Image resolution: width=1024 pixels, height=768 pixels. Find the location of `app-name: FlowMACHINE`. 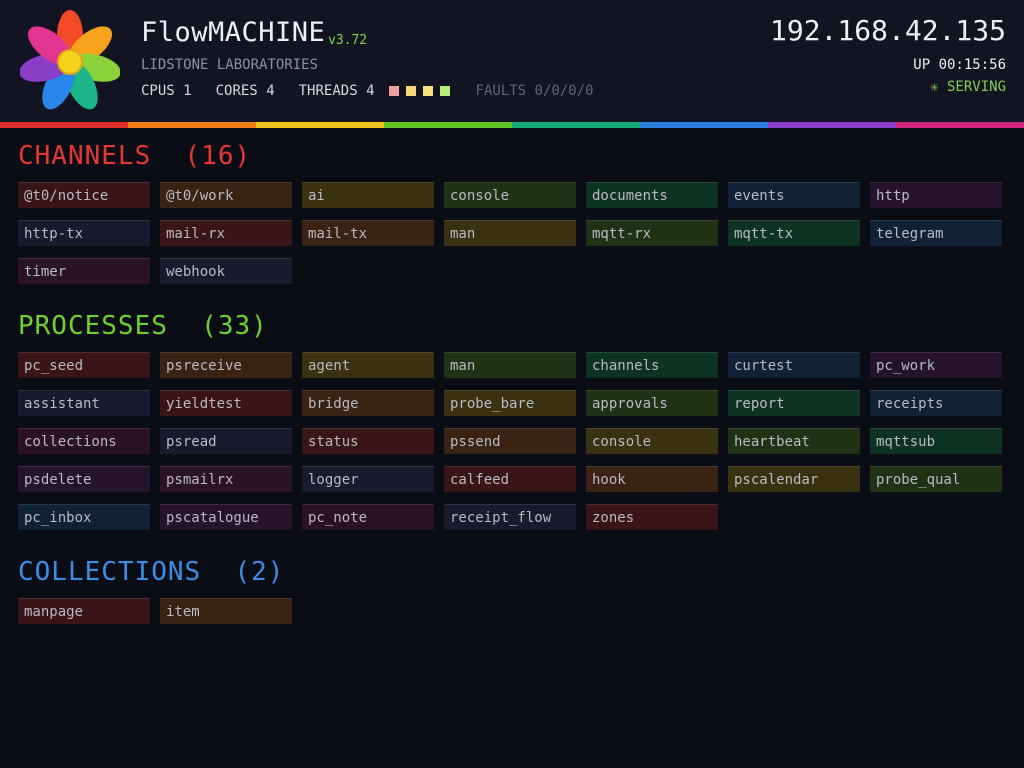

app-name: FlowMACHINE is located at coordinates (233, 32).